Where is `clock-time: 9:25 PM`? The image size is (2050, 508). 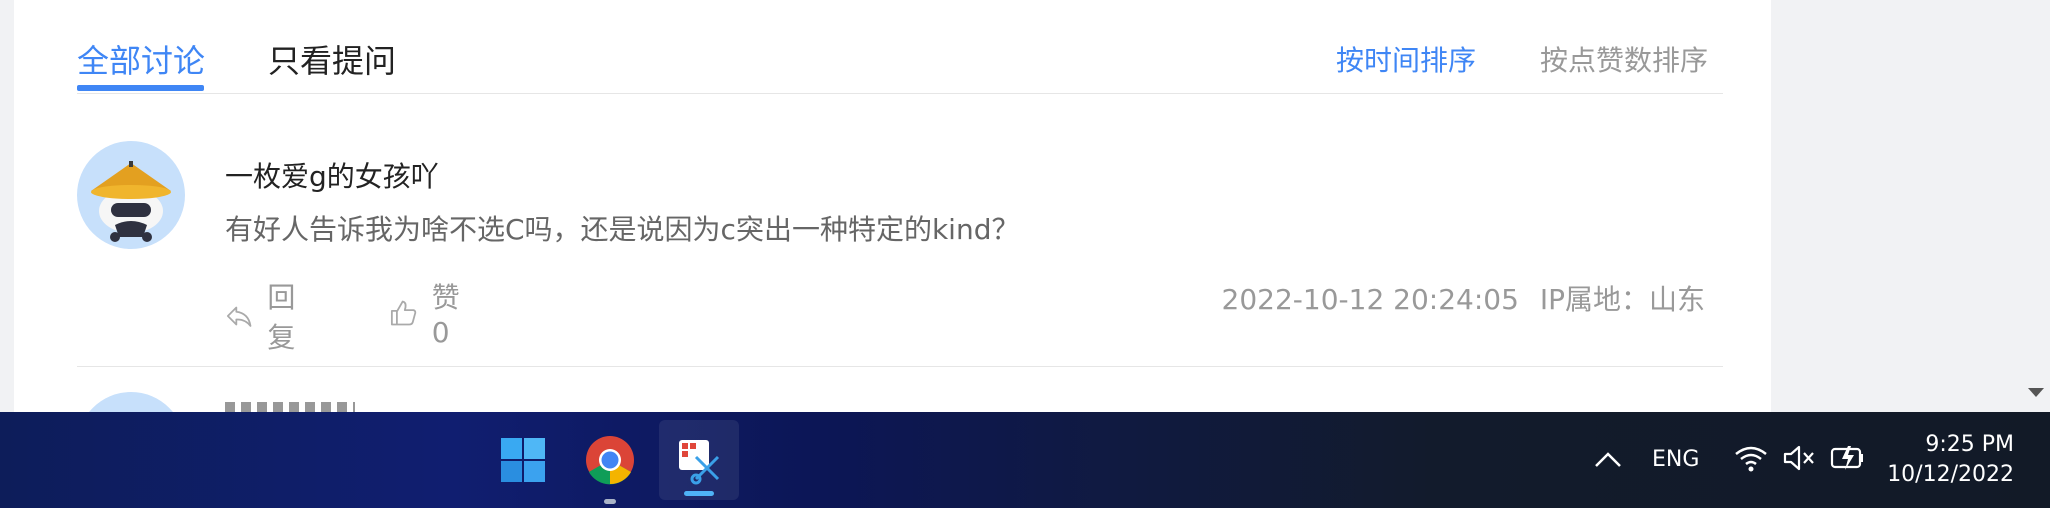 clock-time: 9:25 PM is located at coordinates (1969, 444).